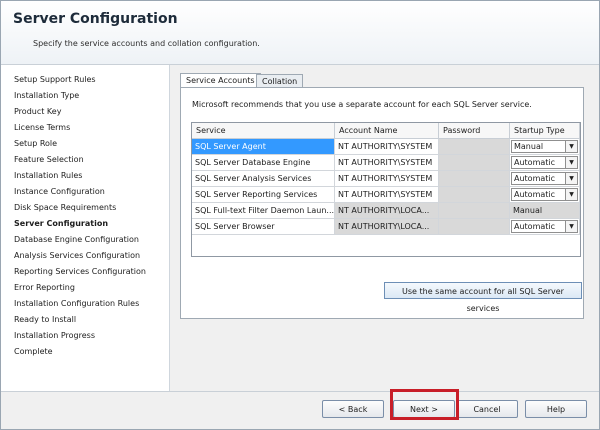  I want to click on sidebar-item-product-key: Product Key, so click(37, 111).